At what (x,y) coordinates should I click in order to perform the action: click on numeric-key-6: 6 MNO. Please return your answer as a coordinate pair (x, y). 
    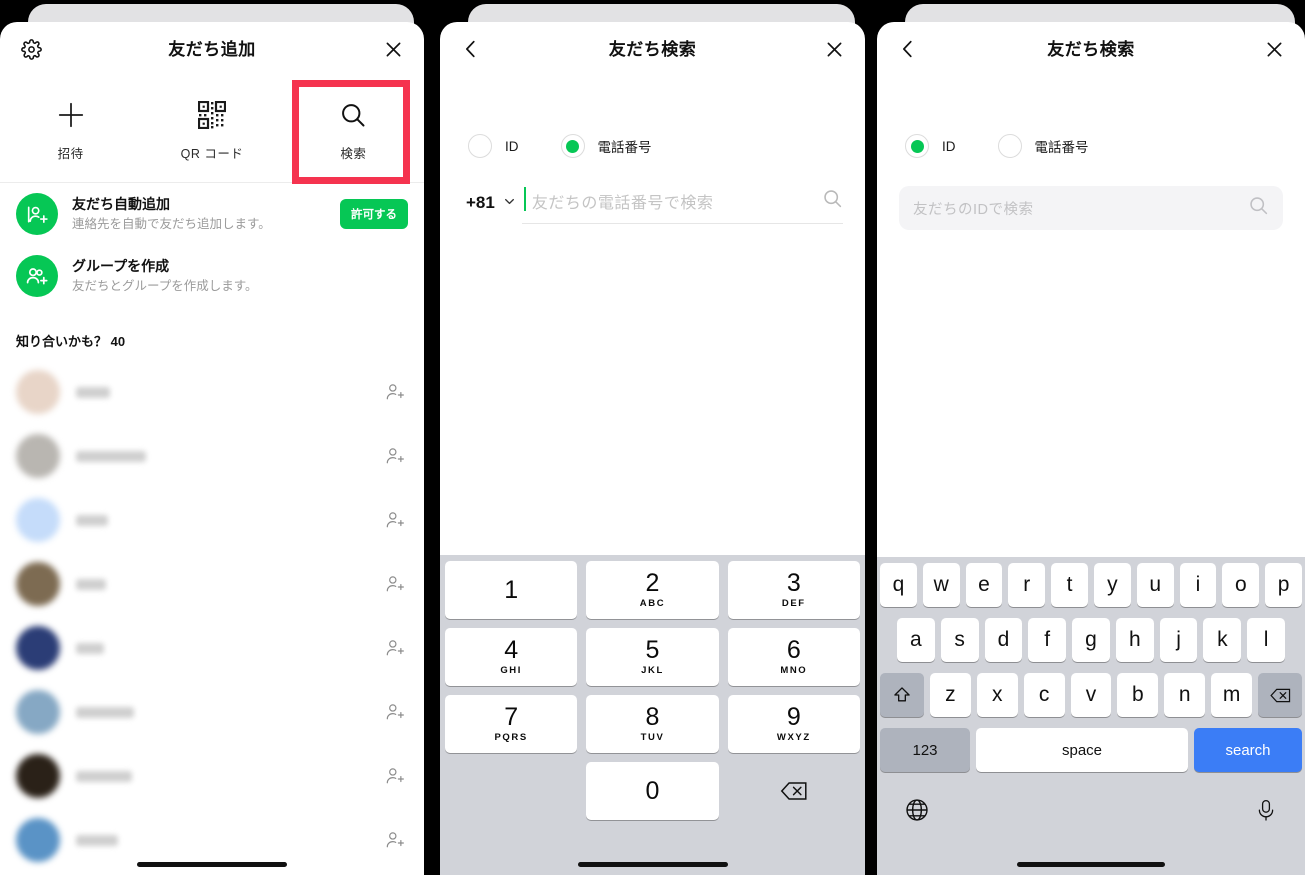
    Looking at the image, I should click on (793, 657).